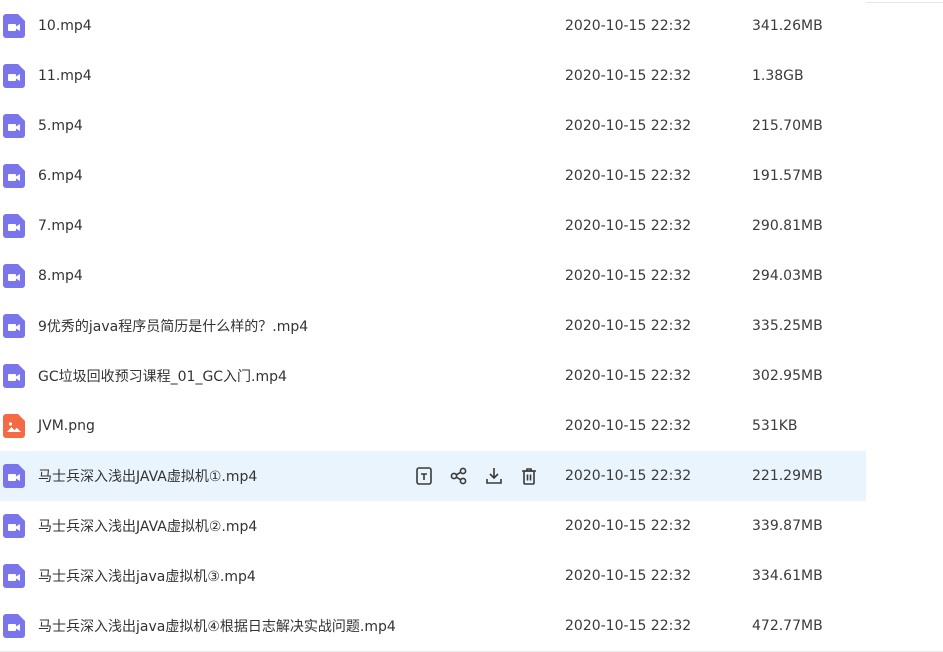 This screenshot has height=652, width=943. I want to click on file-size: 1.38GB, so click(778, 76).